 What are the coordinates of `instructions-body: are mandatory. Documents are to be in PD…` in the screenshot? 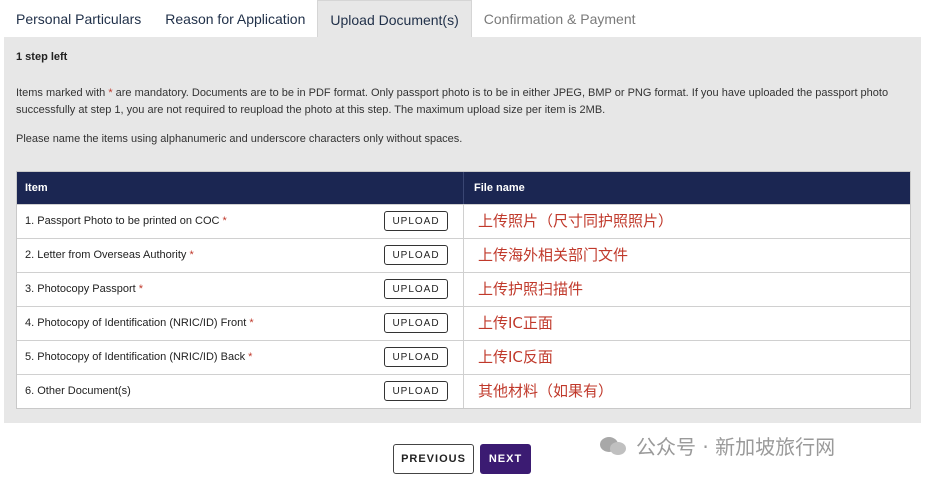 It's located at (452, 101).